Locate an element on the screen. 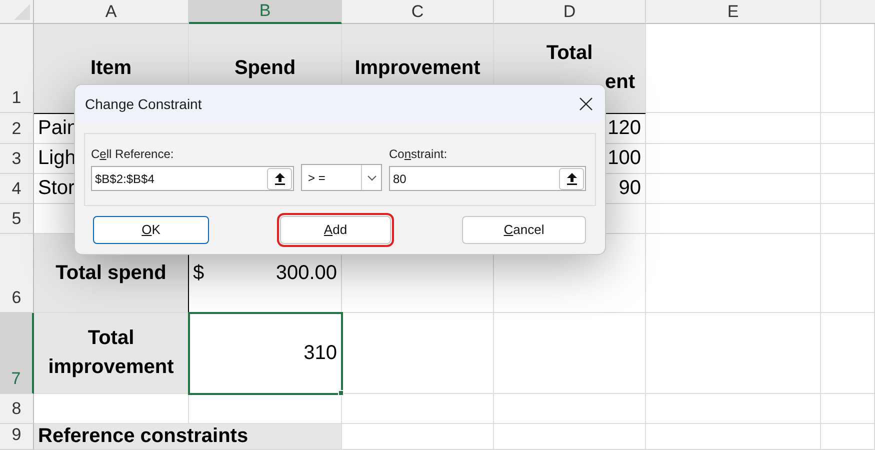  table-cell: Total improvement is located at coordinates (111, 353).